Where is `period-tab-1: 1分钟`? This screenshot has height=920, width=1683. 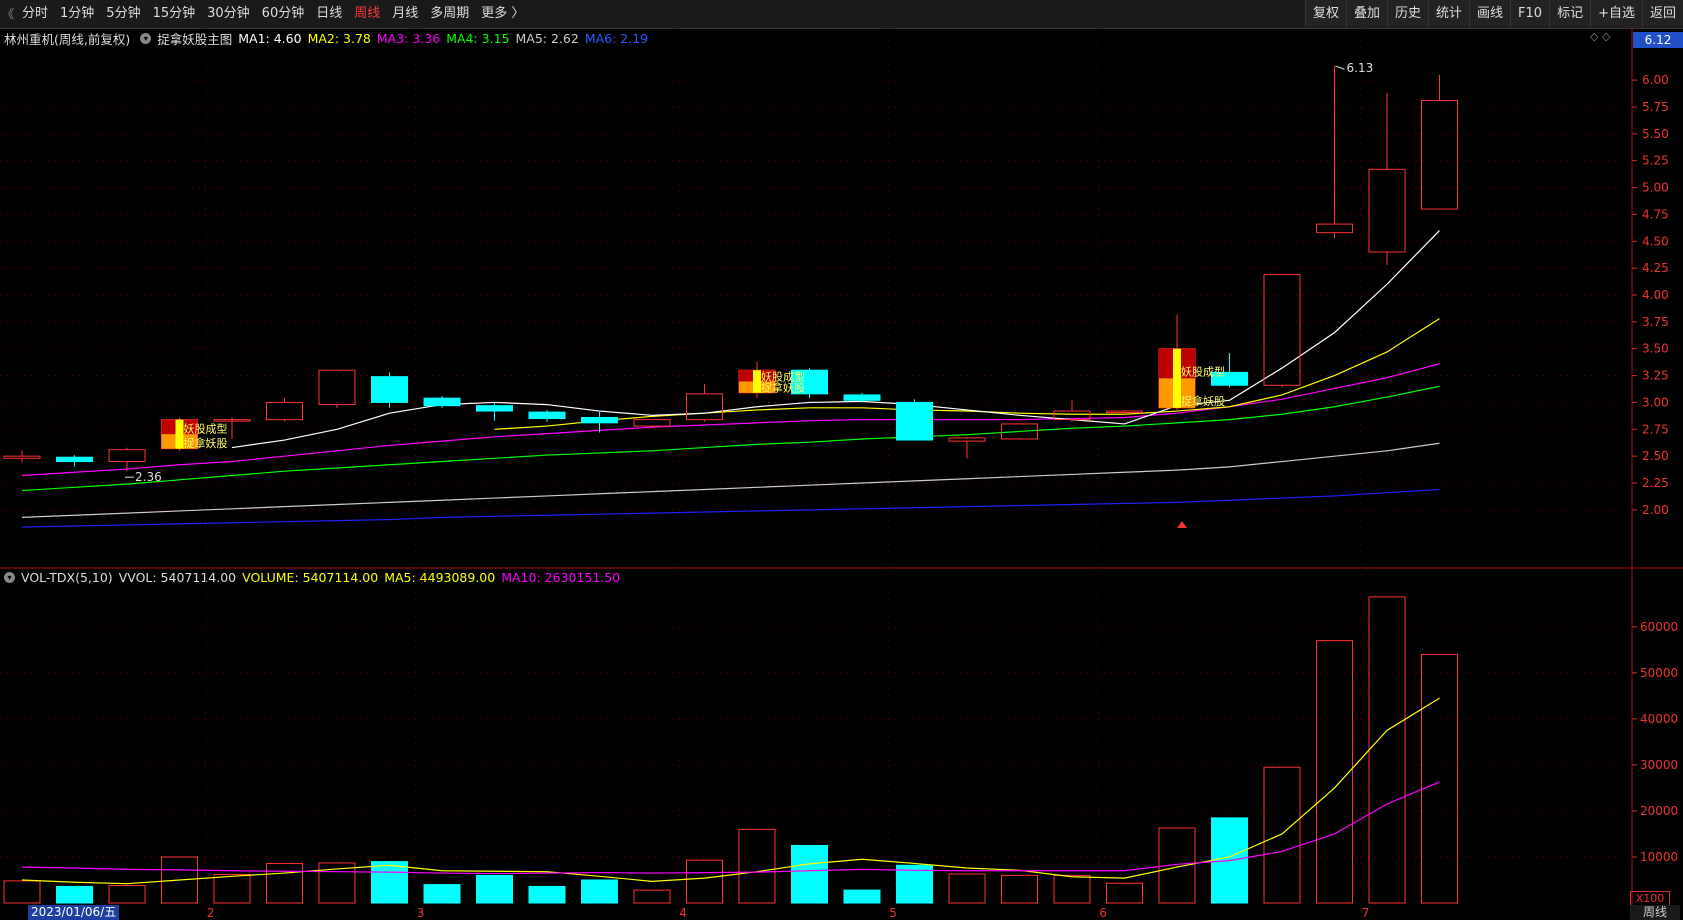 period-tab-1: 1分钟 is located at coordinates (77, 14).